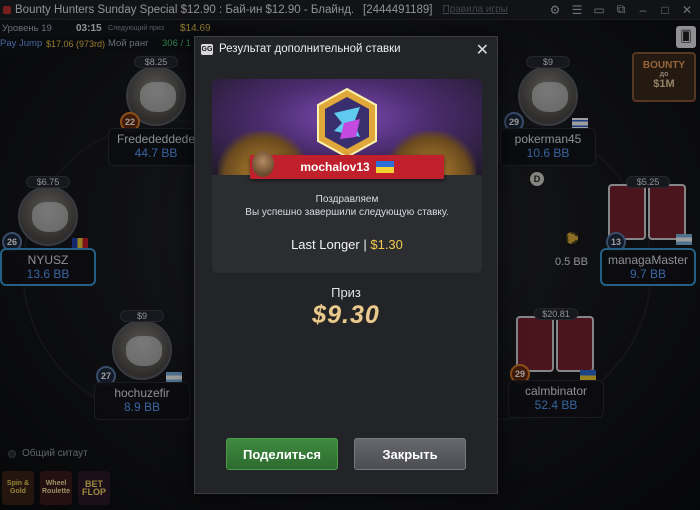 This screenshot has width=700, height=510. Describe the element at coordinates (347, 212) in the screenshot. I see `congrats-line-2: Вы успешно завершили следующую ставку.` at that location.